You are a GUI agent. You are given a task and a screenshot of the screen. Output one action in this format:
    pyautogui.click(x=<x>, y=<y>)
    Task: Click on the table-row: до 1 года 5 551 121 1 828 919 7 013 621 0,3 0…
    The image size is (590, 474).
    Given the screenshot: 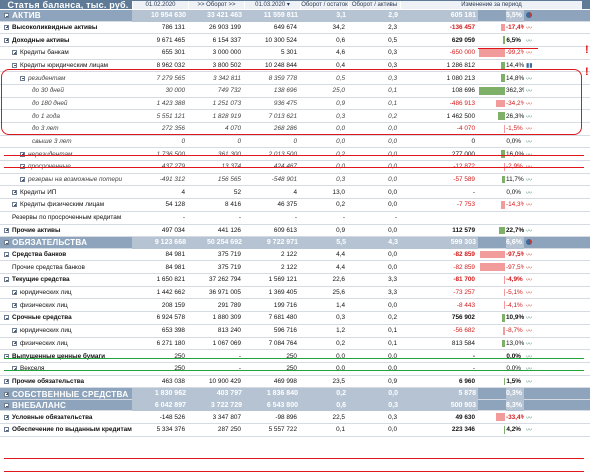 What is the action you would take?
    pyautogui.click(x=295, y=116)
    